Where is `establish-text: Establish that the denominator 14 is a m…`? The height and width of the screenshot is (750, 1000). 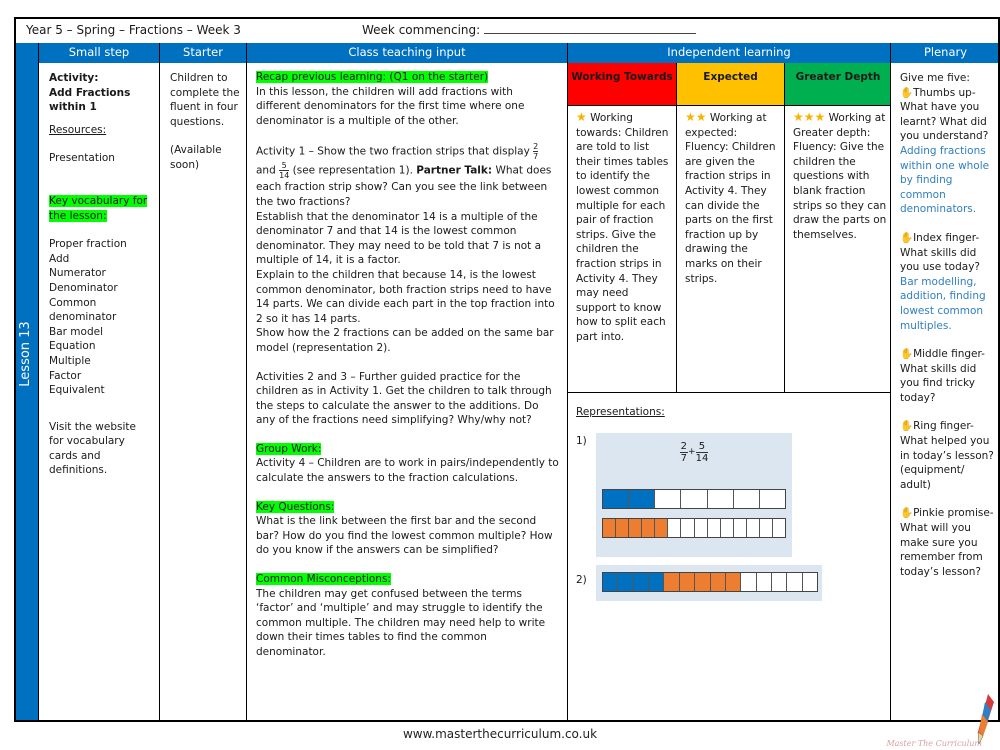
establish-text: Establish that the denominator 14 is a m… is located at coordinates (399, 238).